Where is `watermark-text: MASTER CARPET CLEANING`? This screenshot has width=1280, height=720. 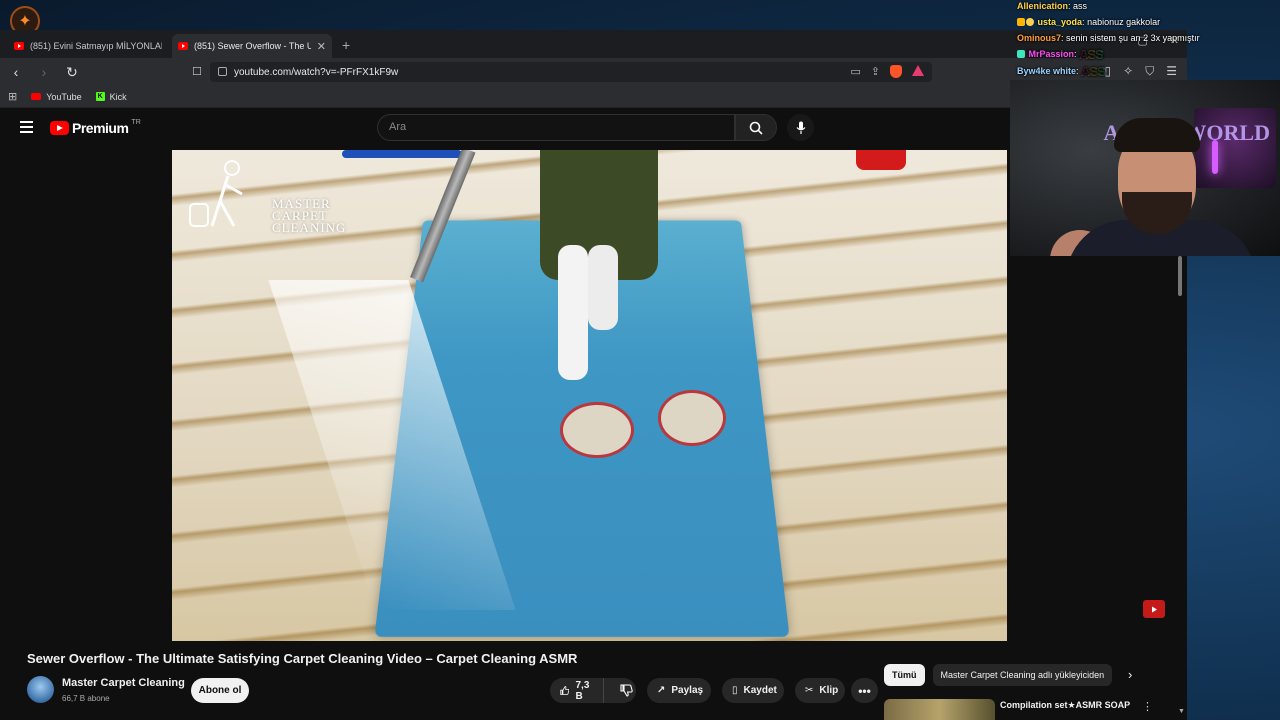
watermark-text: MASTER CARPET CLEANING is located at coordinates (309, 216).